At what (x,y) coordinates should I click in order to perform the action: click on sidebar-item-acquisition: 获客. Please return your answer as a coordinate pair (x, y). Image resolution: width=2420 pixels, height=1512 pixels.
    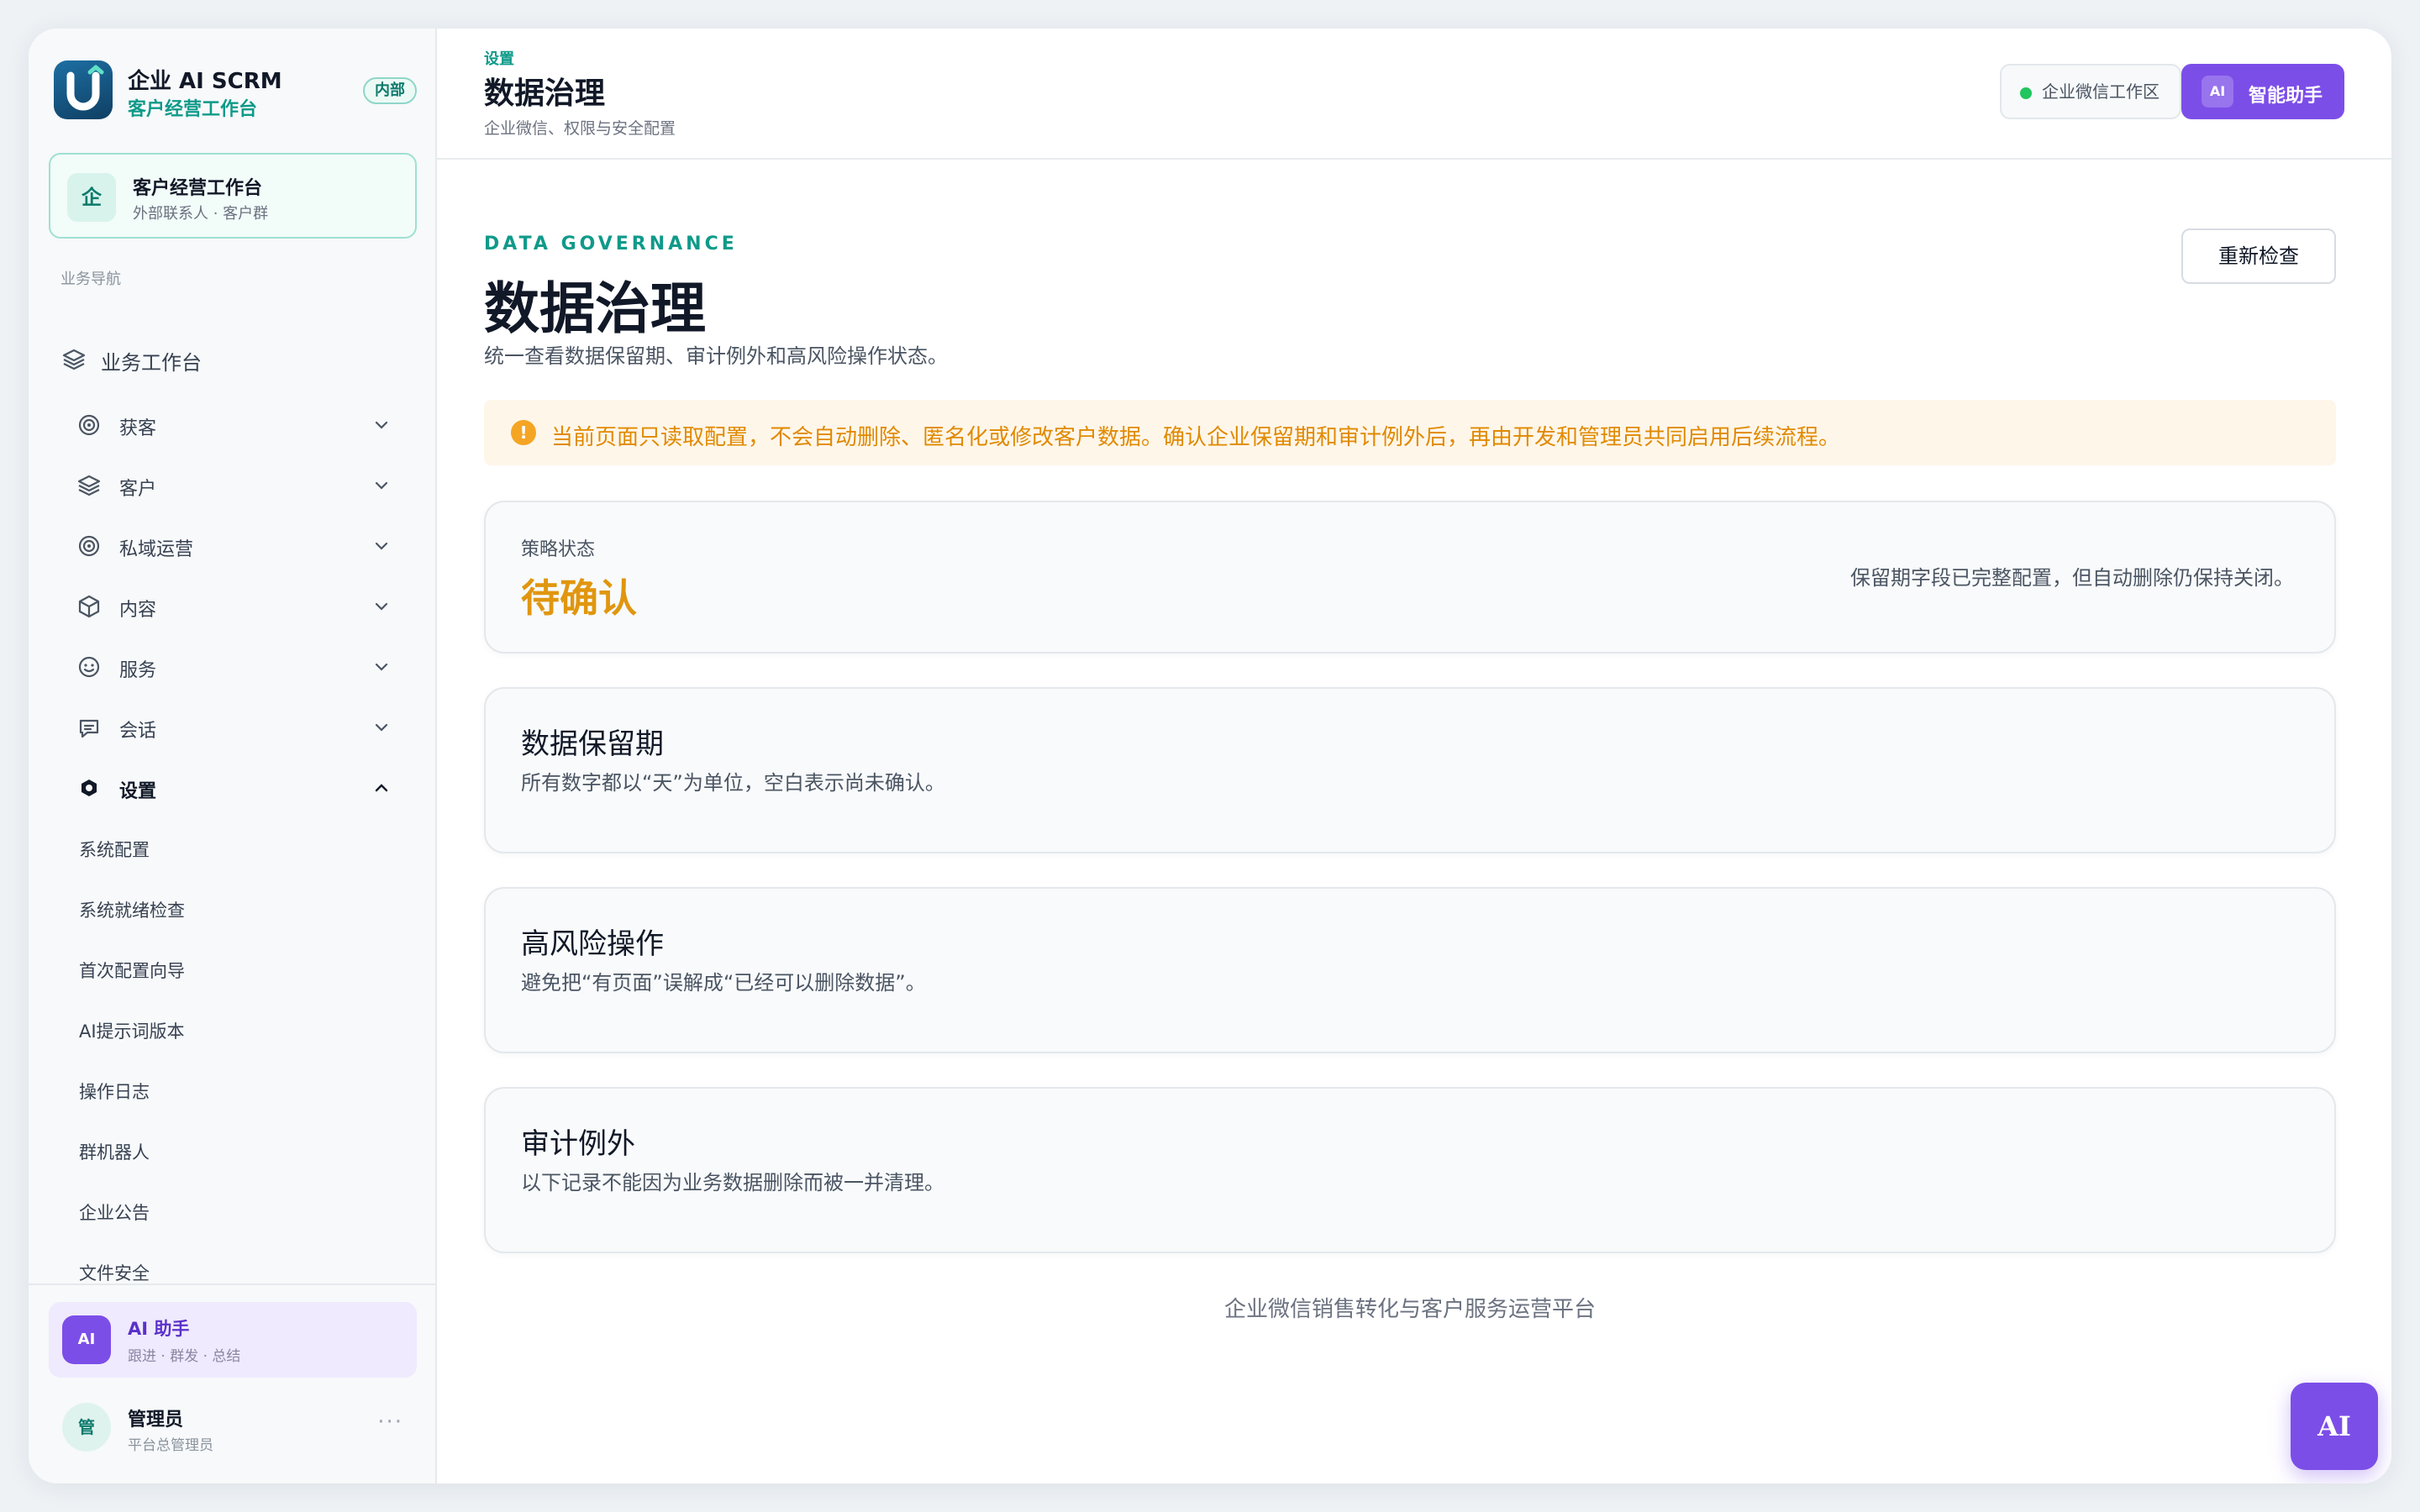
    Looking at the image, I should click on (247, 425).